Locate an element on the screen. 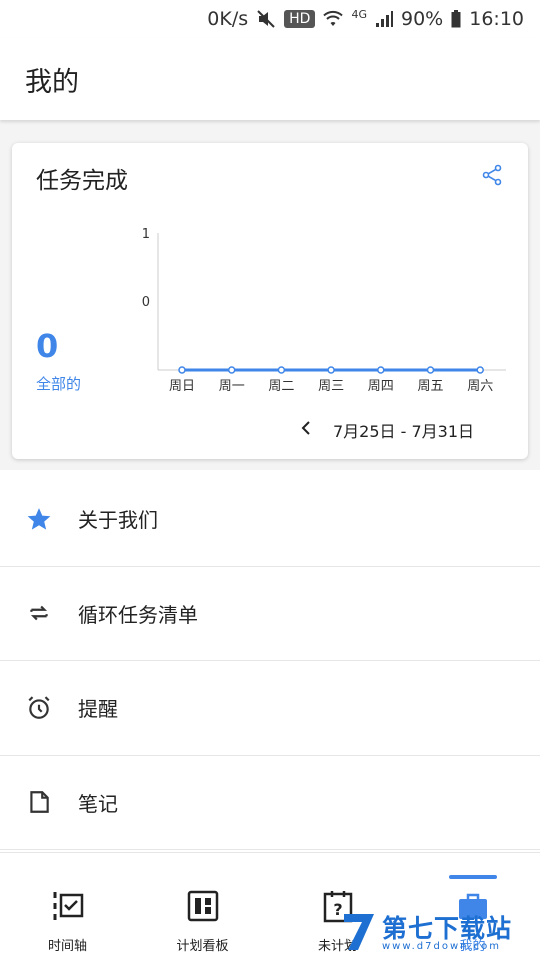 This screenshot has height=960, width=540. share-icon is located at coordinates (492, 175).